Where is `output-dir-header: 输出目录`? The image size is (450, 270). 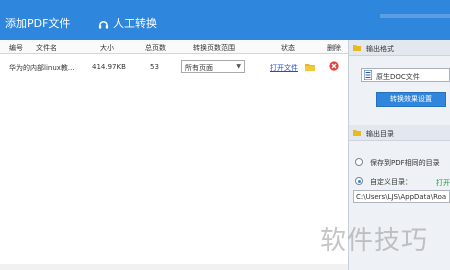
output-dir-header: 输出目录 is located at coordinates (399, 133).